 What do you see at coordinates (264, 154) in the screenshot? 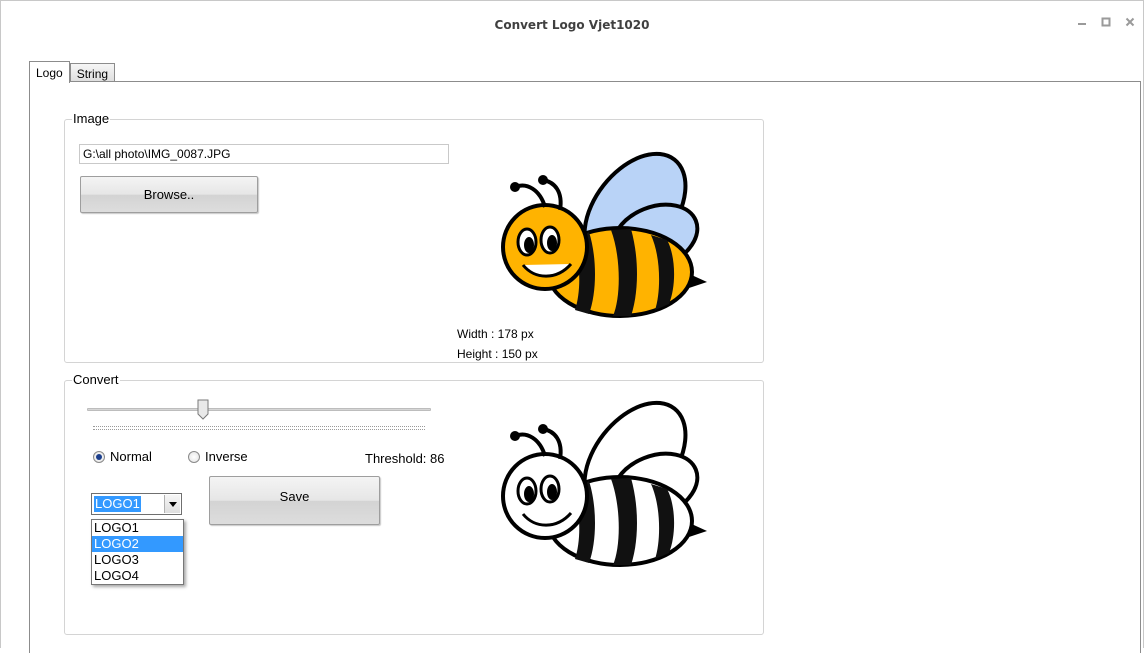
I see `image-path-field: G:\all photo\IMG_0087.JPG` at bounding box center [264, 154].